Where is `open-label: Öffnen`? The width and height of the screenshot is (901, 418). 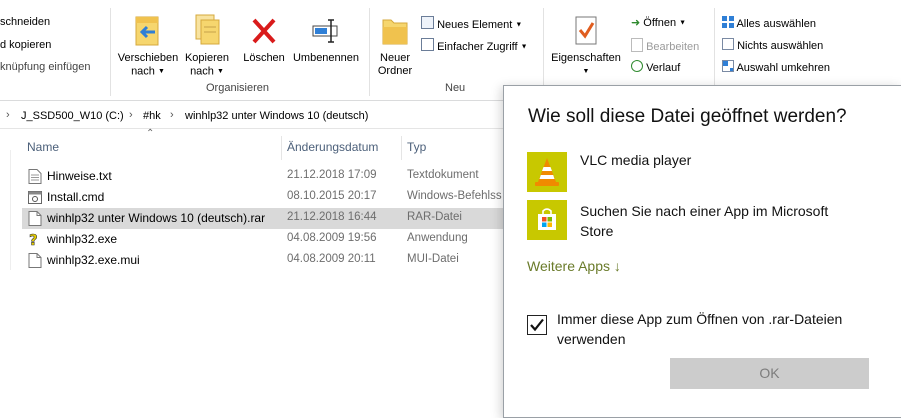 open-label: Öffnen is located at coordinates (660, 23).